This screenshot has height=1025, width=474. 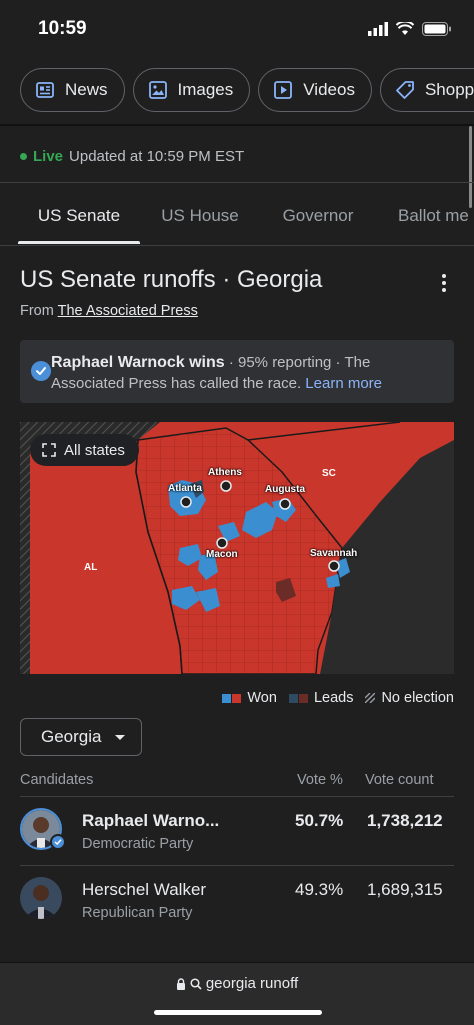 I want to click on more-options-icon, so click(x=444, y=283).